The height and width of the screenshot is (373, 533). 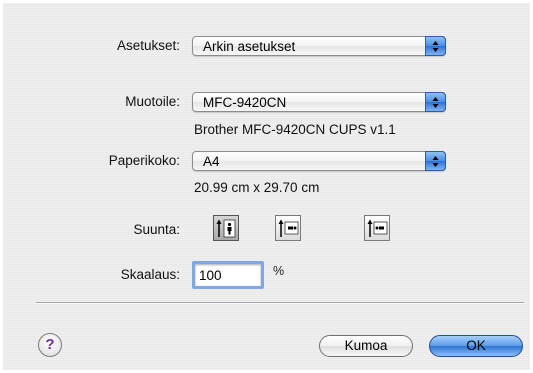 What do you see at coordinates (319, 46) in the screenshot?
I see `settings-popup: Arkin asetukset` at bounding box center [319, 46].